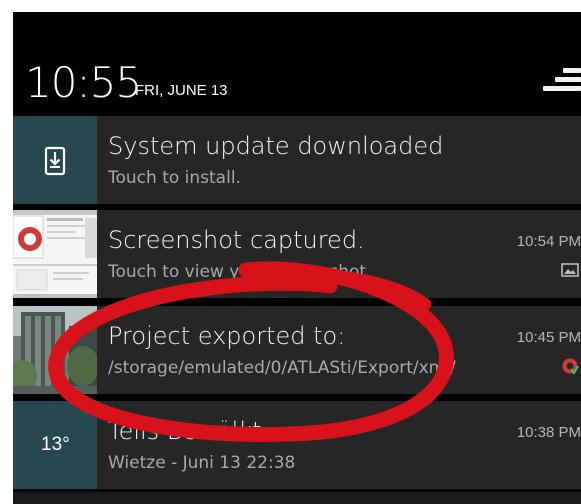 The height and width of the screenshot is (504, 581). I want to click on export-thumbnail, so click(55, 350).